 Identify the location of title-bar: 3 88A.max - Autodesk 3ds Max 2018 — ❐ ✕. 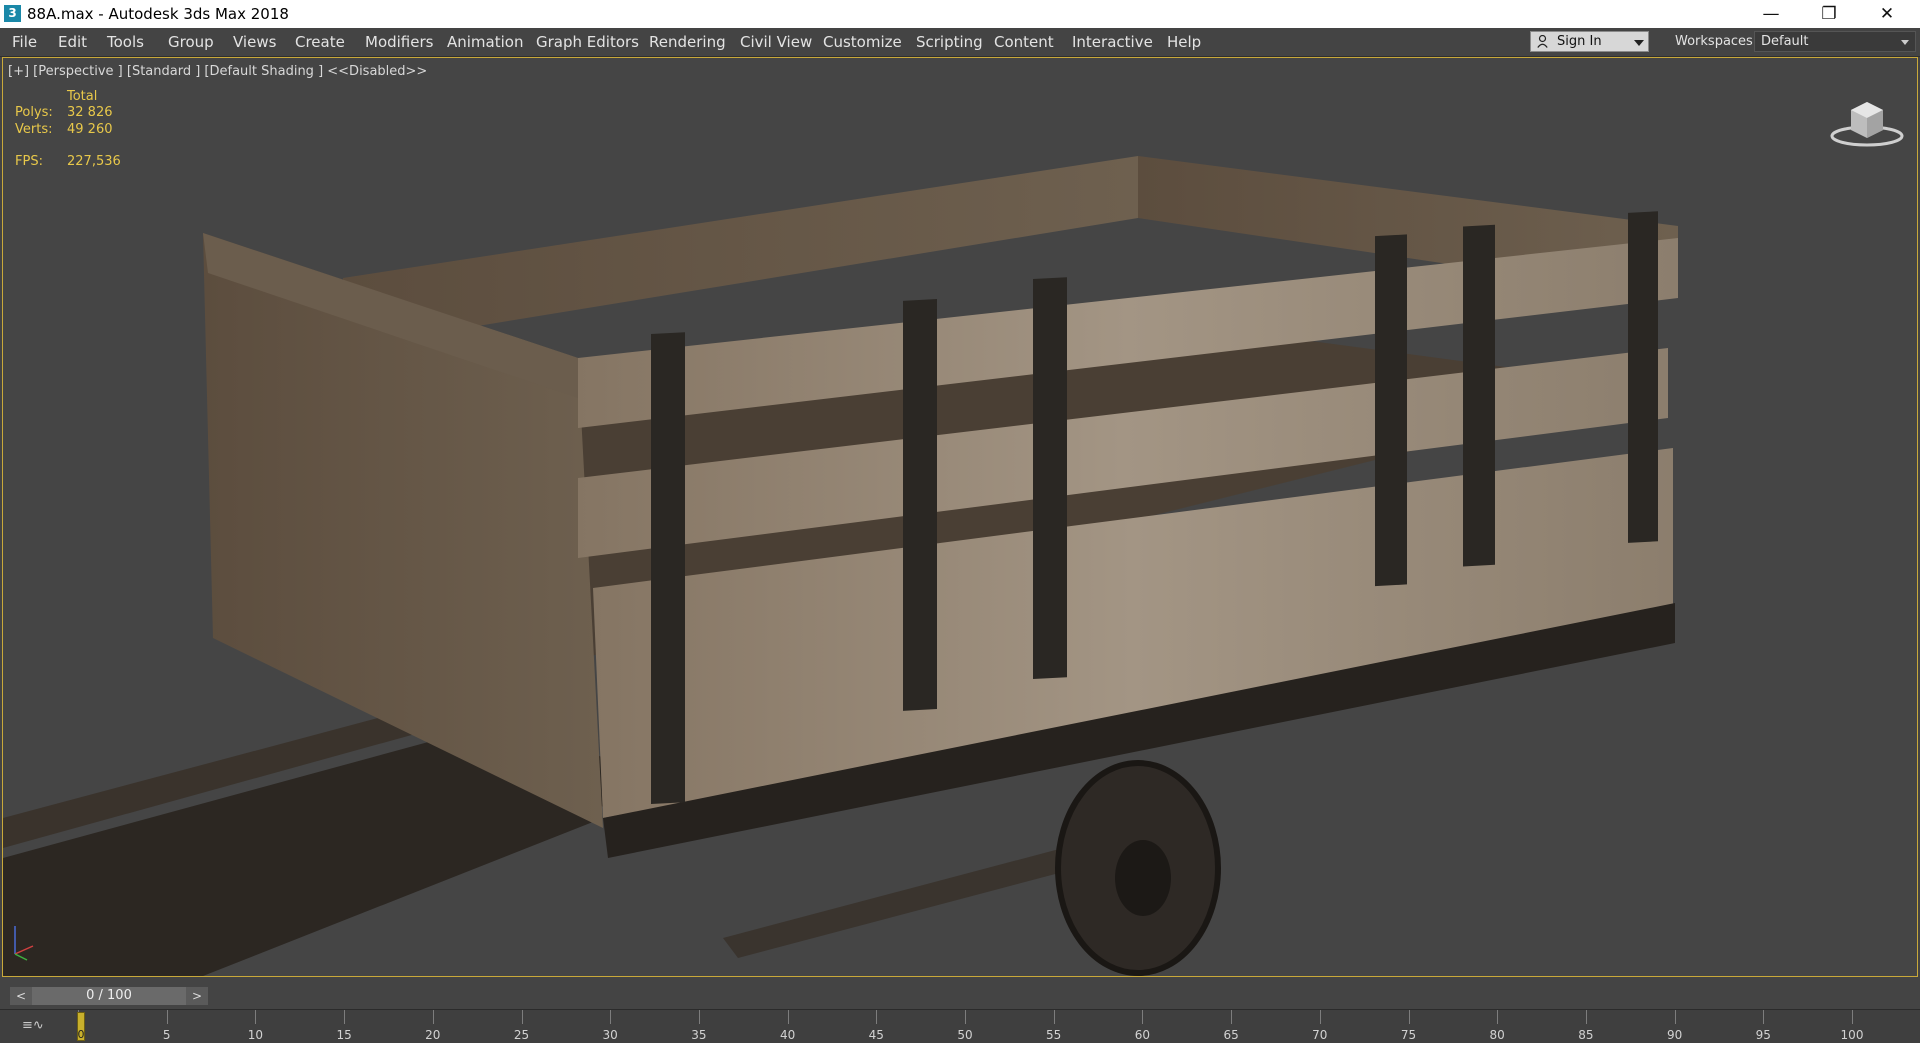
(960, 14).